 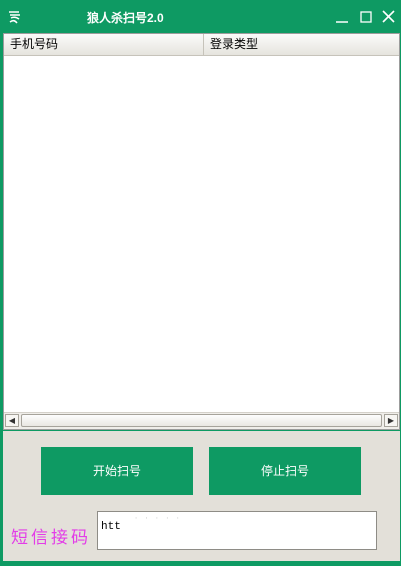 What do you see at coordinates (125, 18) in the screenshot?
I see `window-title: 狼人杀扫号2.0` at bounding box center [125, 18].